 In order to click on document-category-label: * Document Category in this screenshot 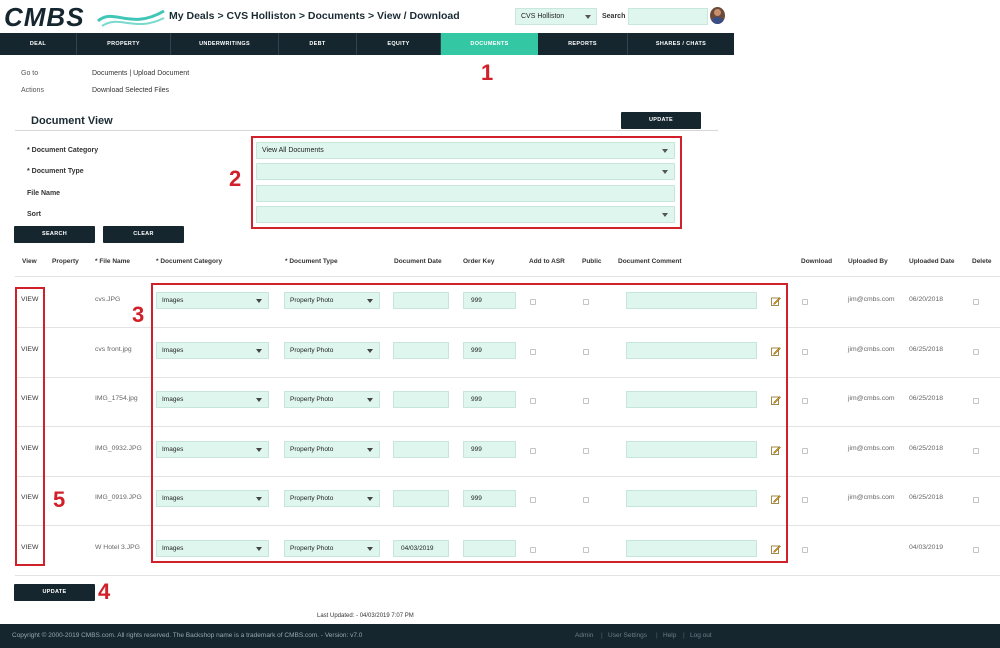, I will do `click(63, 150)`.